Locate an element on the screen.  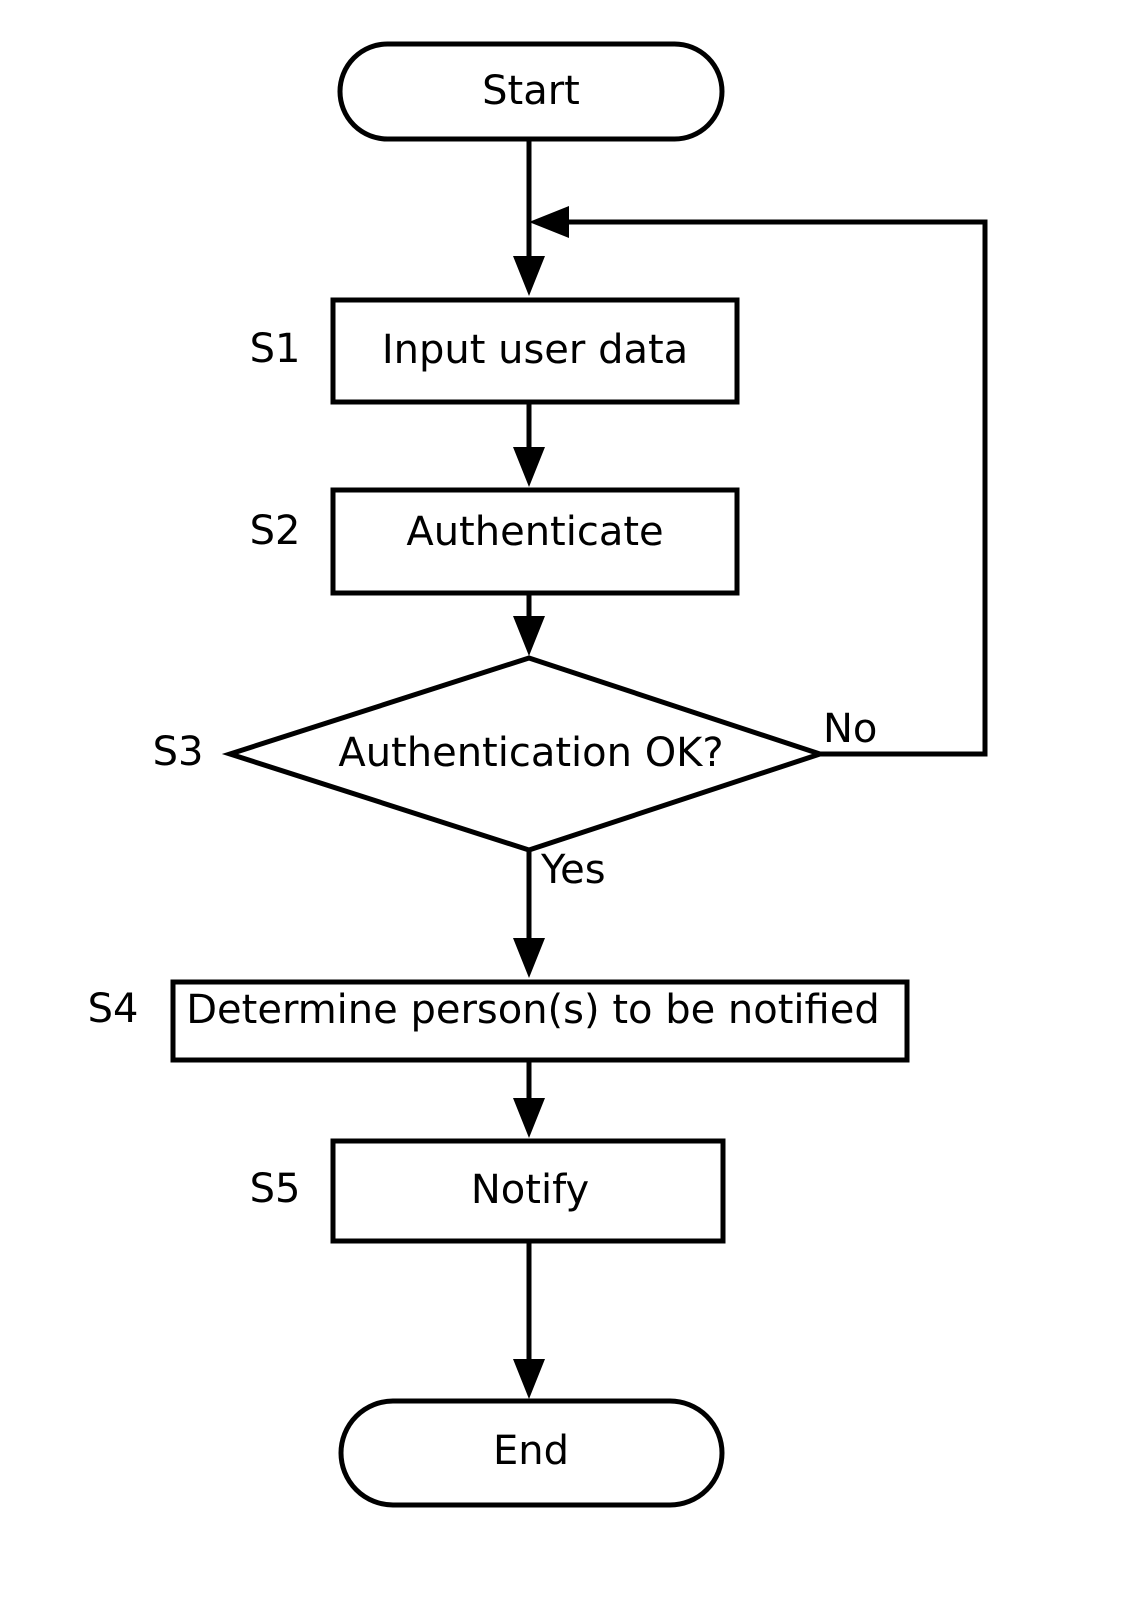
edge-label-no: No is located at coordinates (850, 729).